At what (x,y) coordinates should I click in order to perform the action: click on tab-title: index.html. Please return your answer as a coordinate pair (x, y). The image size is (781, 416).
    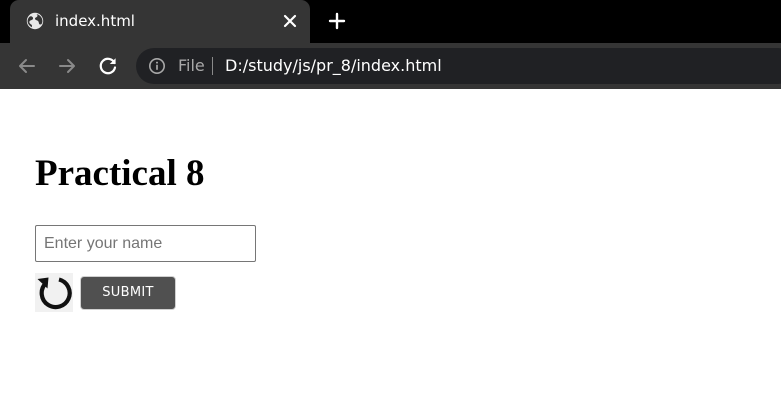
    Looking at the image, I should click on (95, 21).